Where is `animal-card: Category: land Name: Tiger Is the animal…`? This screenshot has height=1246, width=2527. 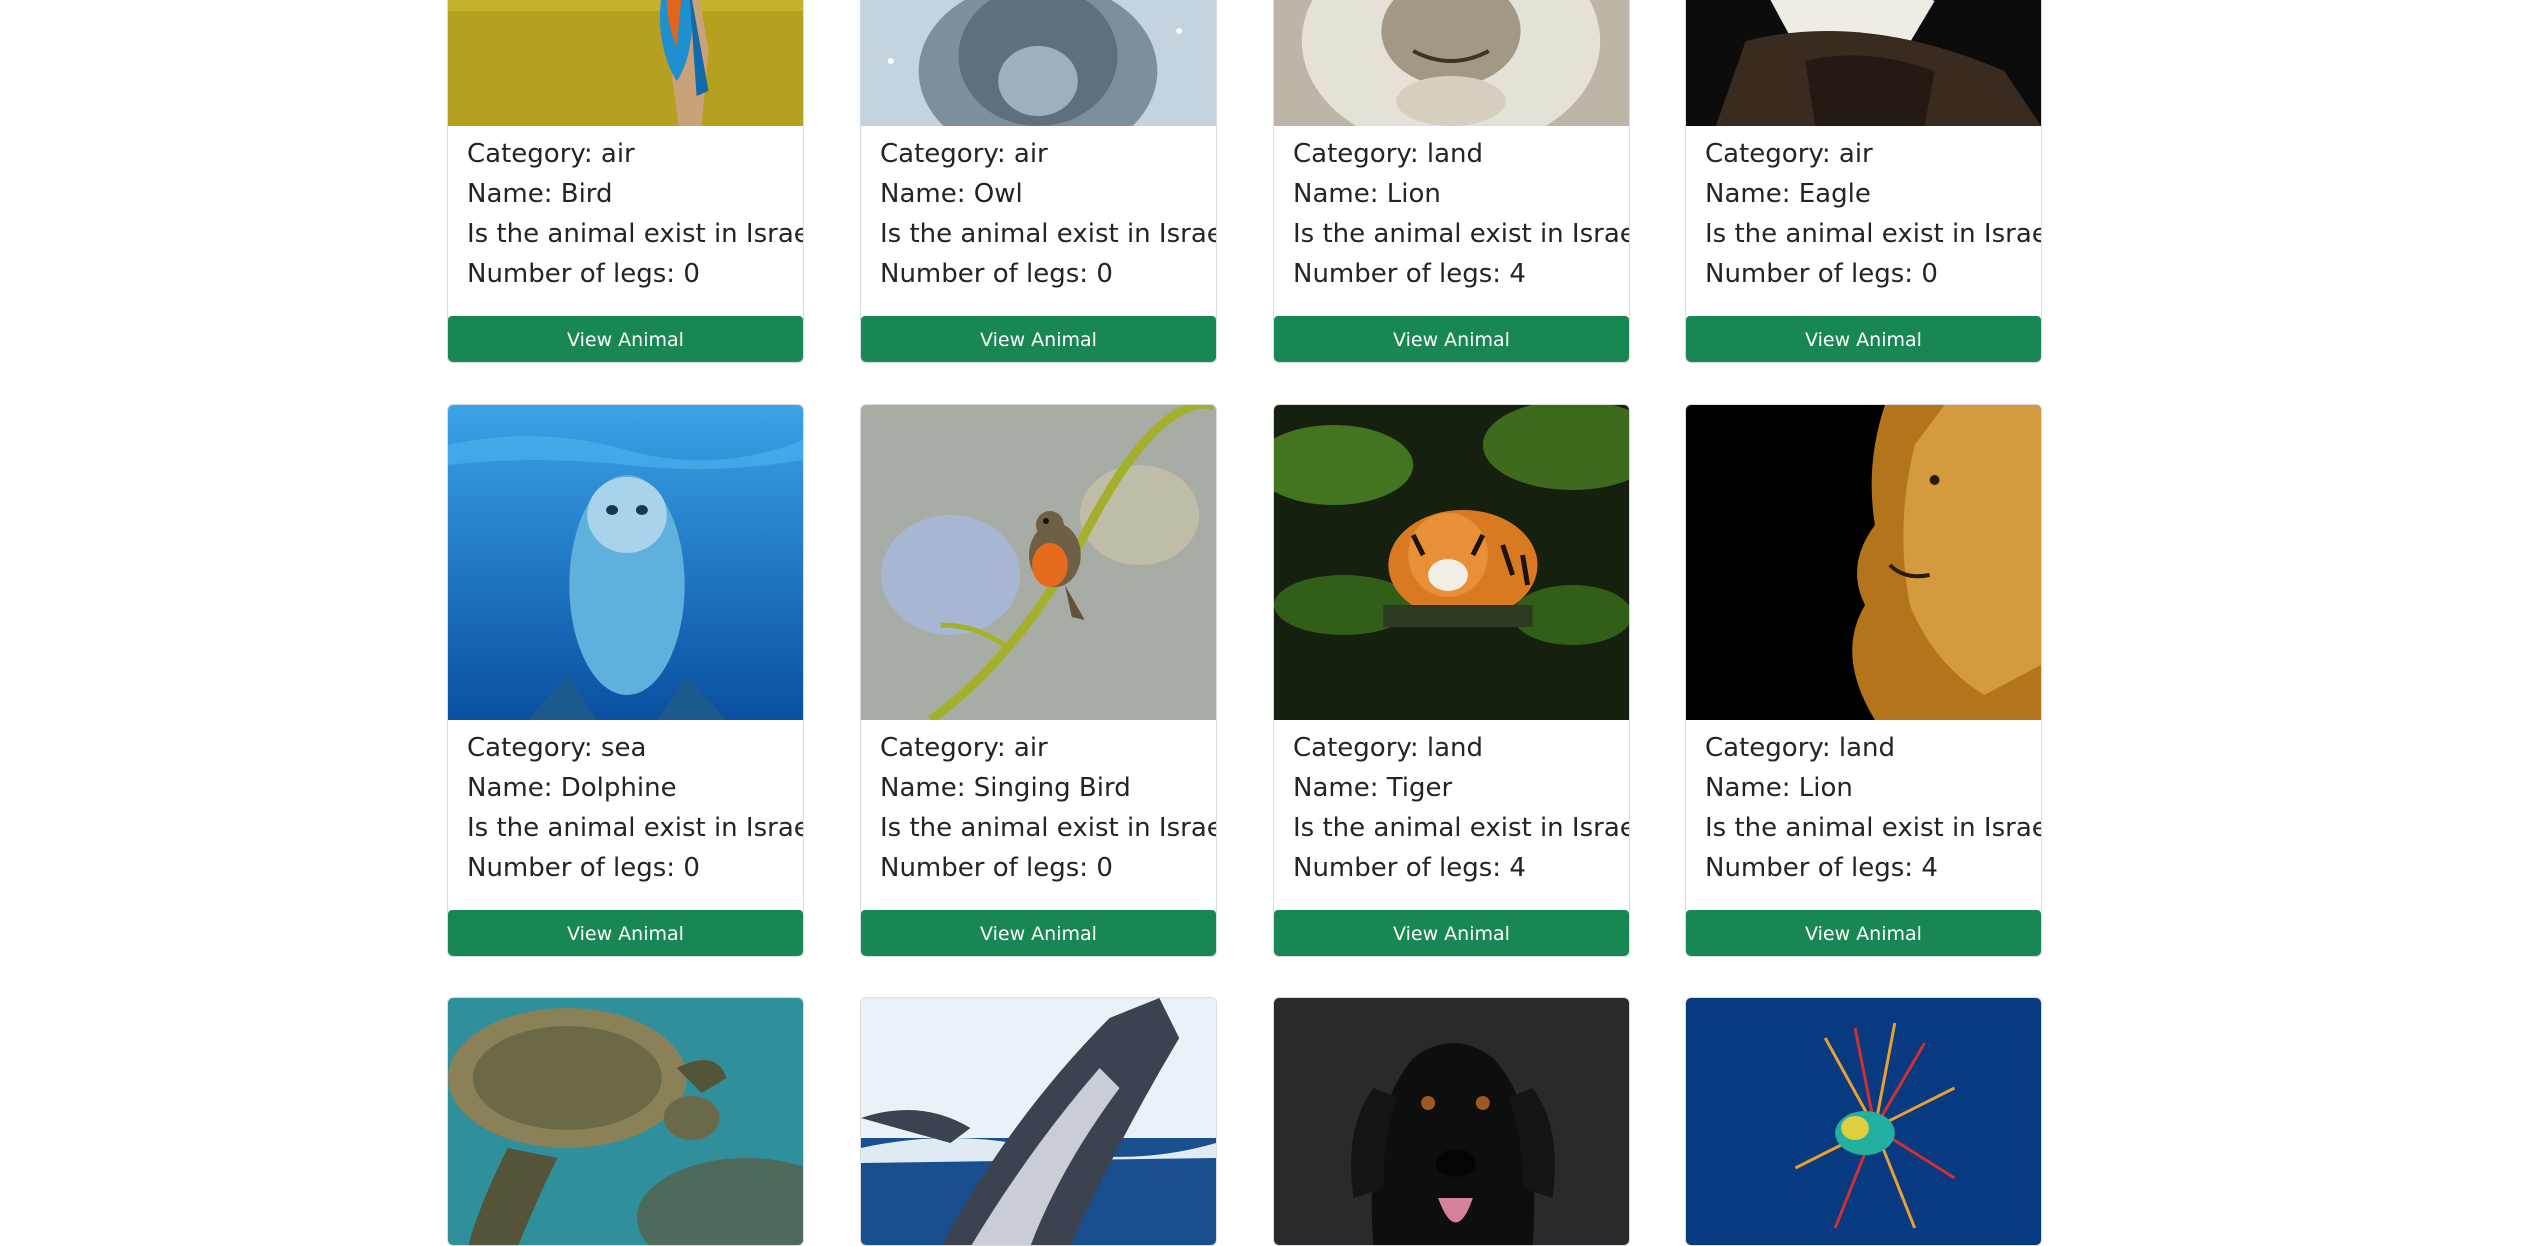
animal-card: Category: land Name: Tiger Is the animal… is located at coordinates (1451, 680).